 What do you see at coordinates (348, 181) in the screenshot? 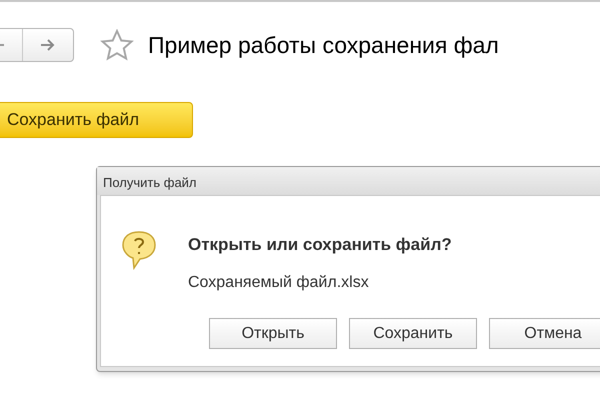
I see `dialog-title: Получить файл` at bounding box center [348, 181].